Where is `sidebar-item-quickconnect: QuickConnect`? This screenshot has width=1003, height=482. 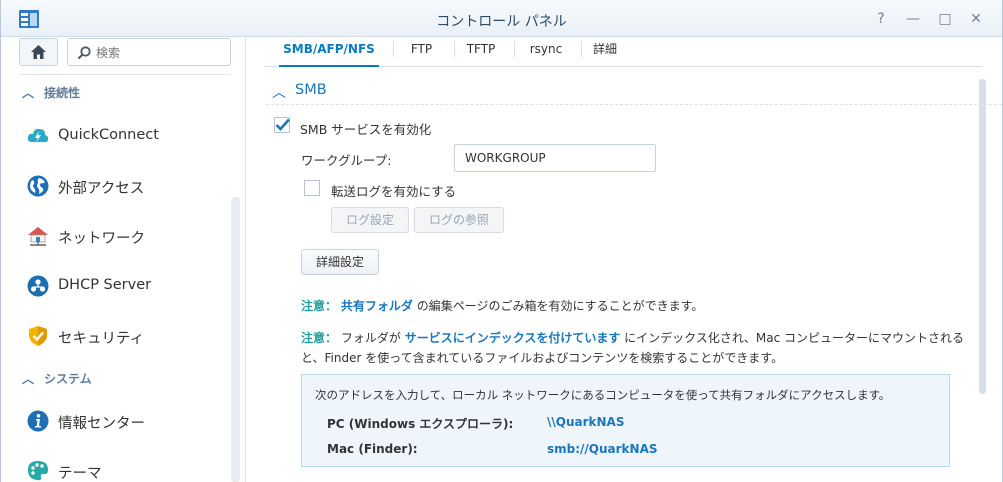
sidebar-item-quickconnect: QuickConnect is located at coordinates (116, 136).